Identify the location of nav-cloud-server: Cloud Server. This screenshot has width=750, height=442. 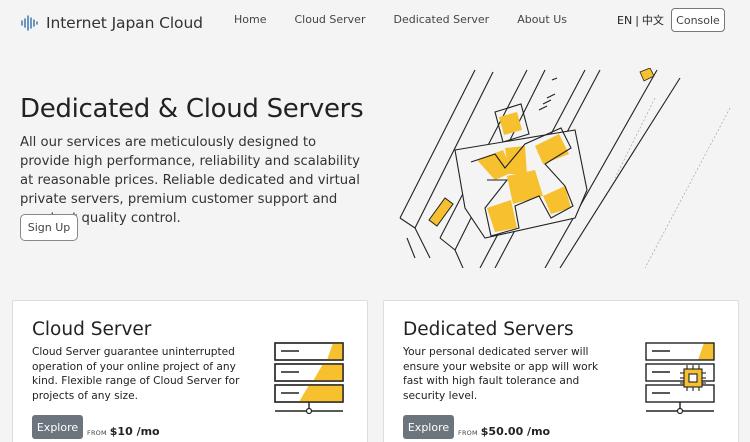
(325, 19).